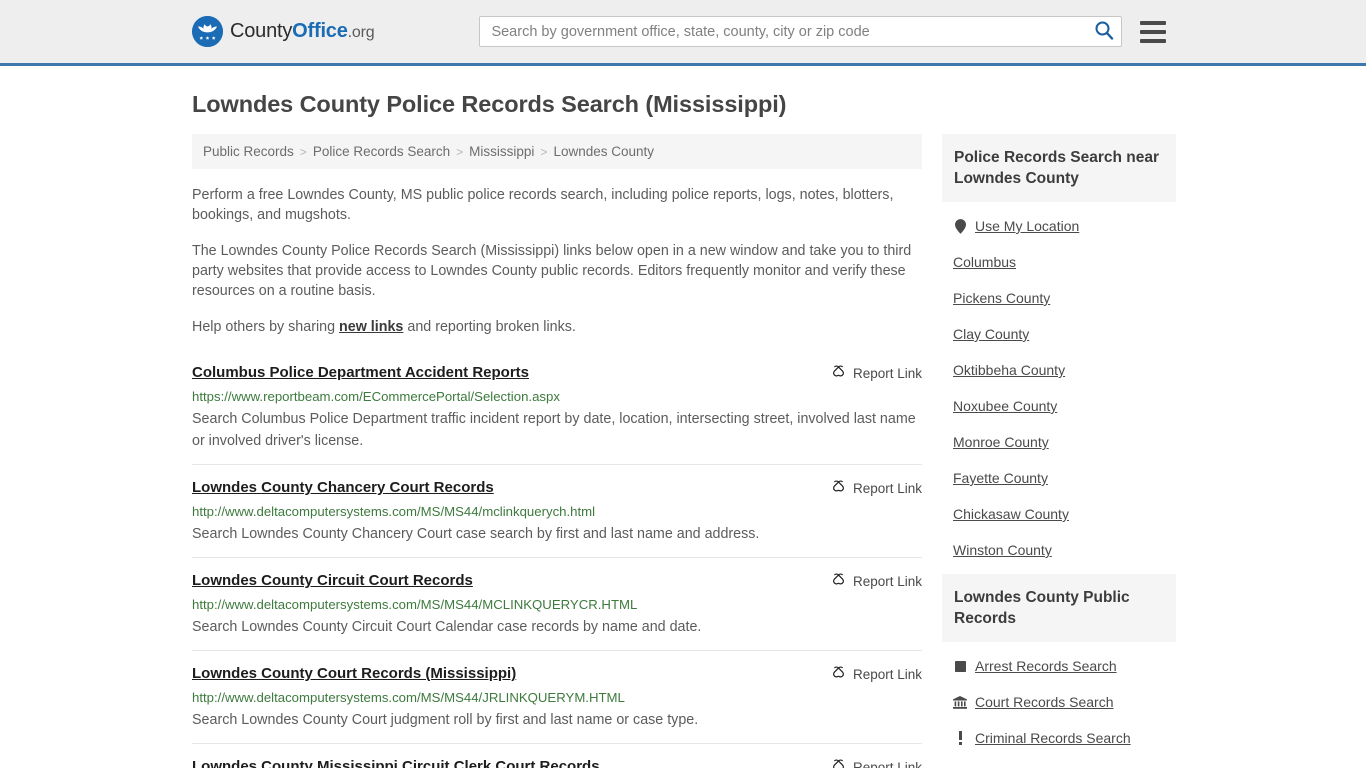 This screenshot has height=768, width=1366. I want to click on square-icon, so click(960, 666).